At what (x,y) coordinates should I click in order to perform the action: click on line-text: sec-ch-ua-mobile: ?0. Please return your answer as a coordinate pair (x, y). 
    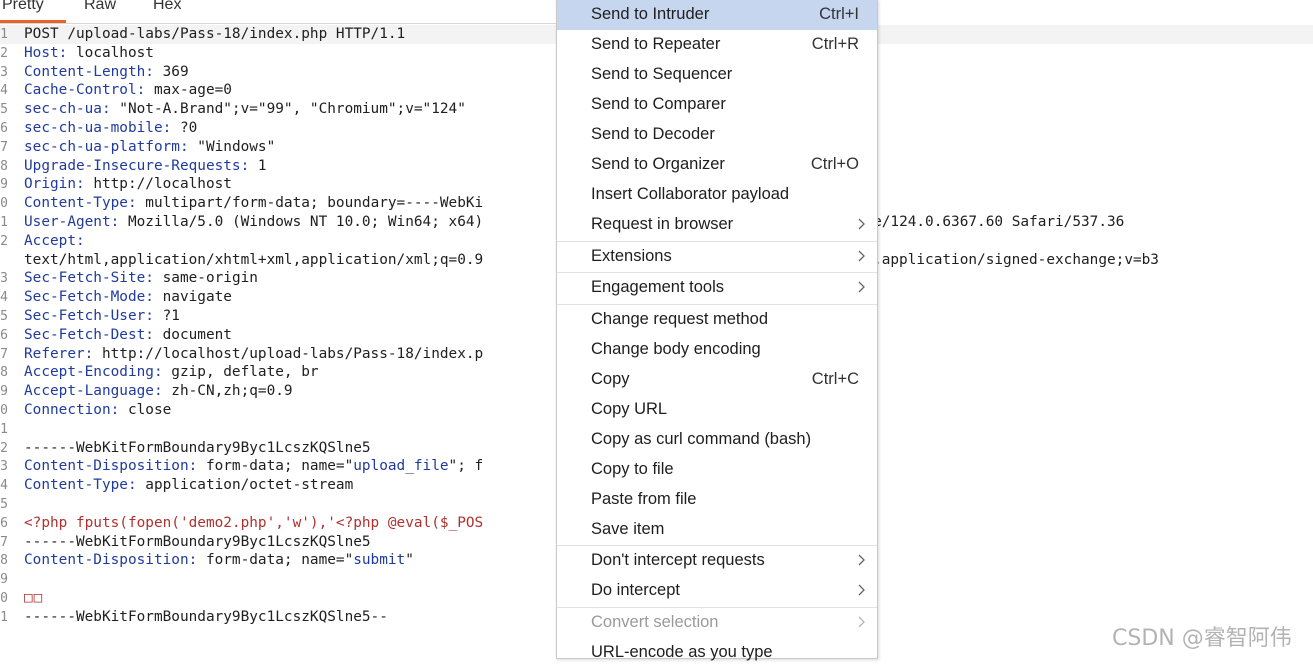
    Looking at the image, I should click on (110, 128).